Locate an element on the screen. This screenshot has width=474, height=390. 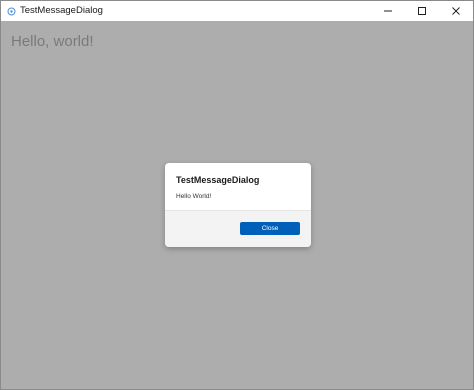
close-button: Close is located at coordinates (270, 228).